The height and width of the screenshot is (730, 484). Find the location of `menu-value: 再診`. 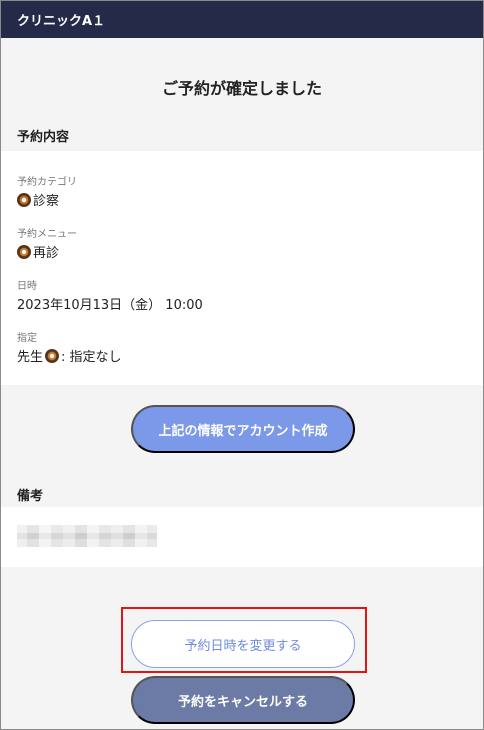

menu-value: 再診 is located at coordinates (46, 253).